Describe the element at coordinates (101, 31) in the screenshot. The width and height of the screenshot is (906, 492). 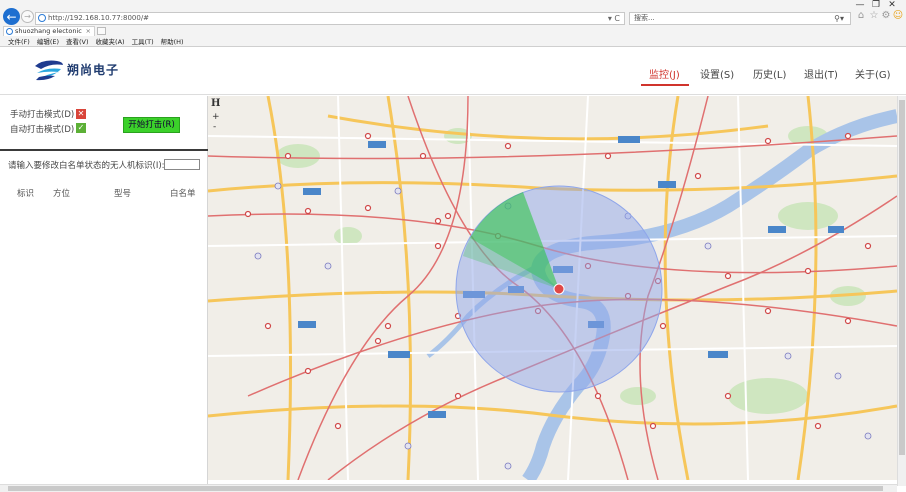
I see `new-tab-button` at that location.